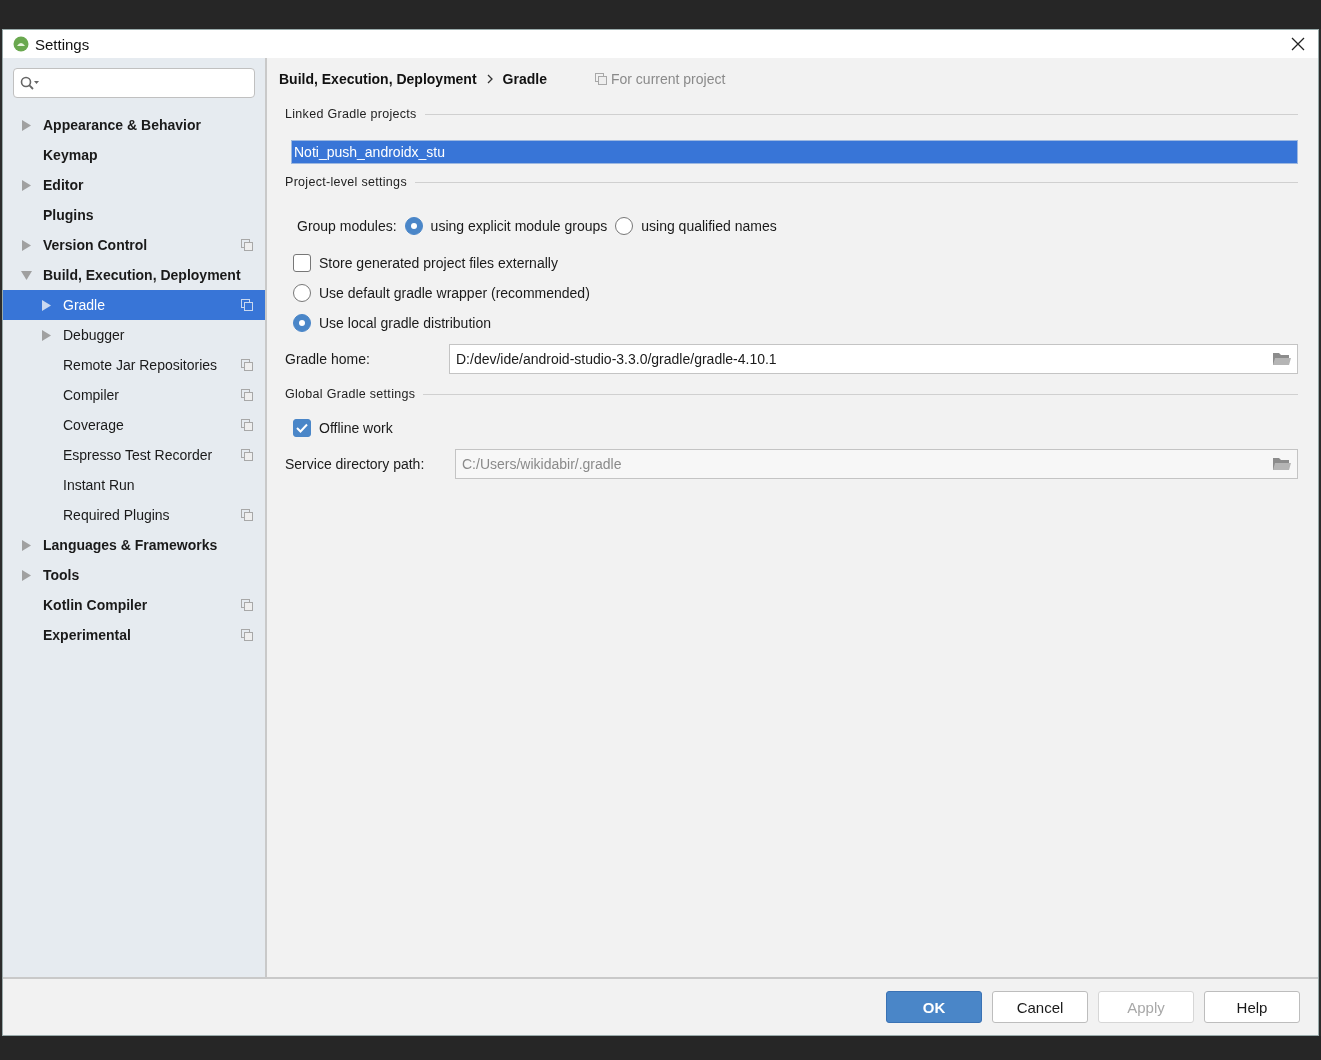  What do you see at coordinates (134, 305) in the screenshot?
I see `sidebar-item: Gradle` at bounding box center [134, 305].